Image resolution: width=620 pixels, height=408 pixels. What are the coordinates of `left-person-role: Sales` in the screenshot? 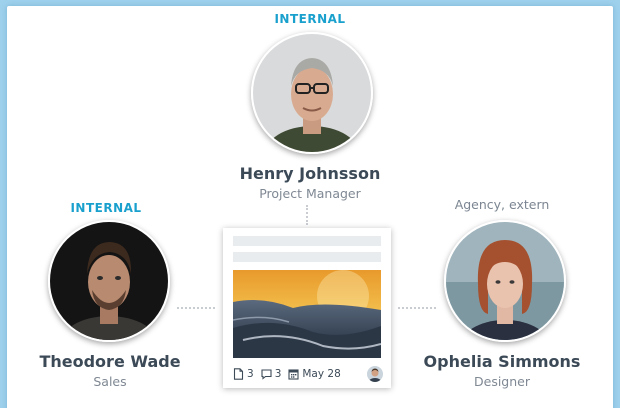 It's located at (110, 381).